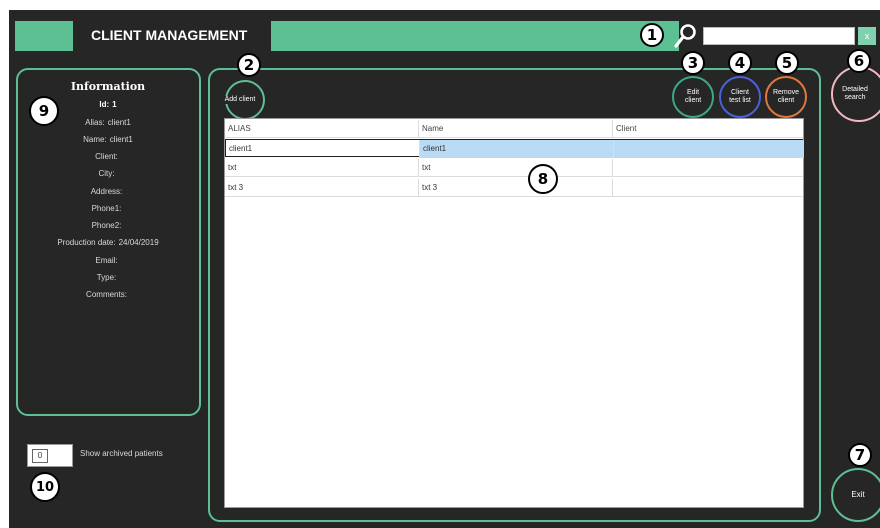  I want to click on cell-name: txt, so click(516, 168).